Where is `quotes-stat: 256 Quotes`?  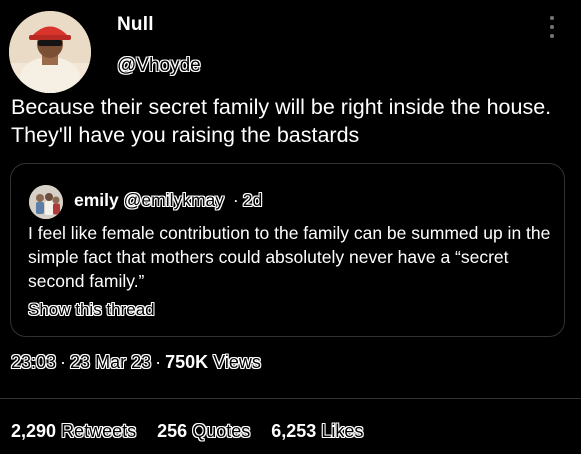
quotes-stat: 256 Quotes is located at coordinates (206, 431).